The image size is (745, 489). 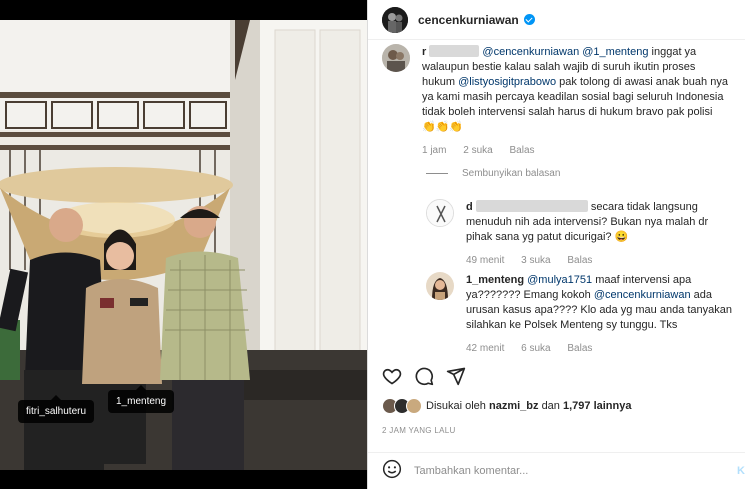 What do you see at coordinates (644, 207) in the screenshot?
I see `comment-text: secara tidak langsung` at bounding box center [644, 207].